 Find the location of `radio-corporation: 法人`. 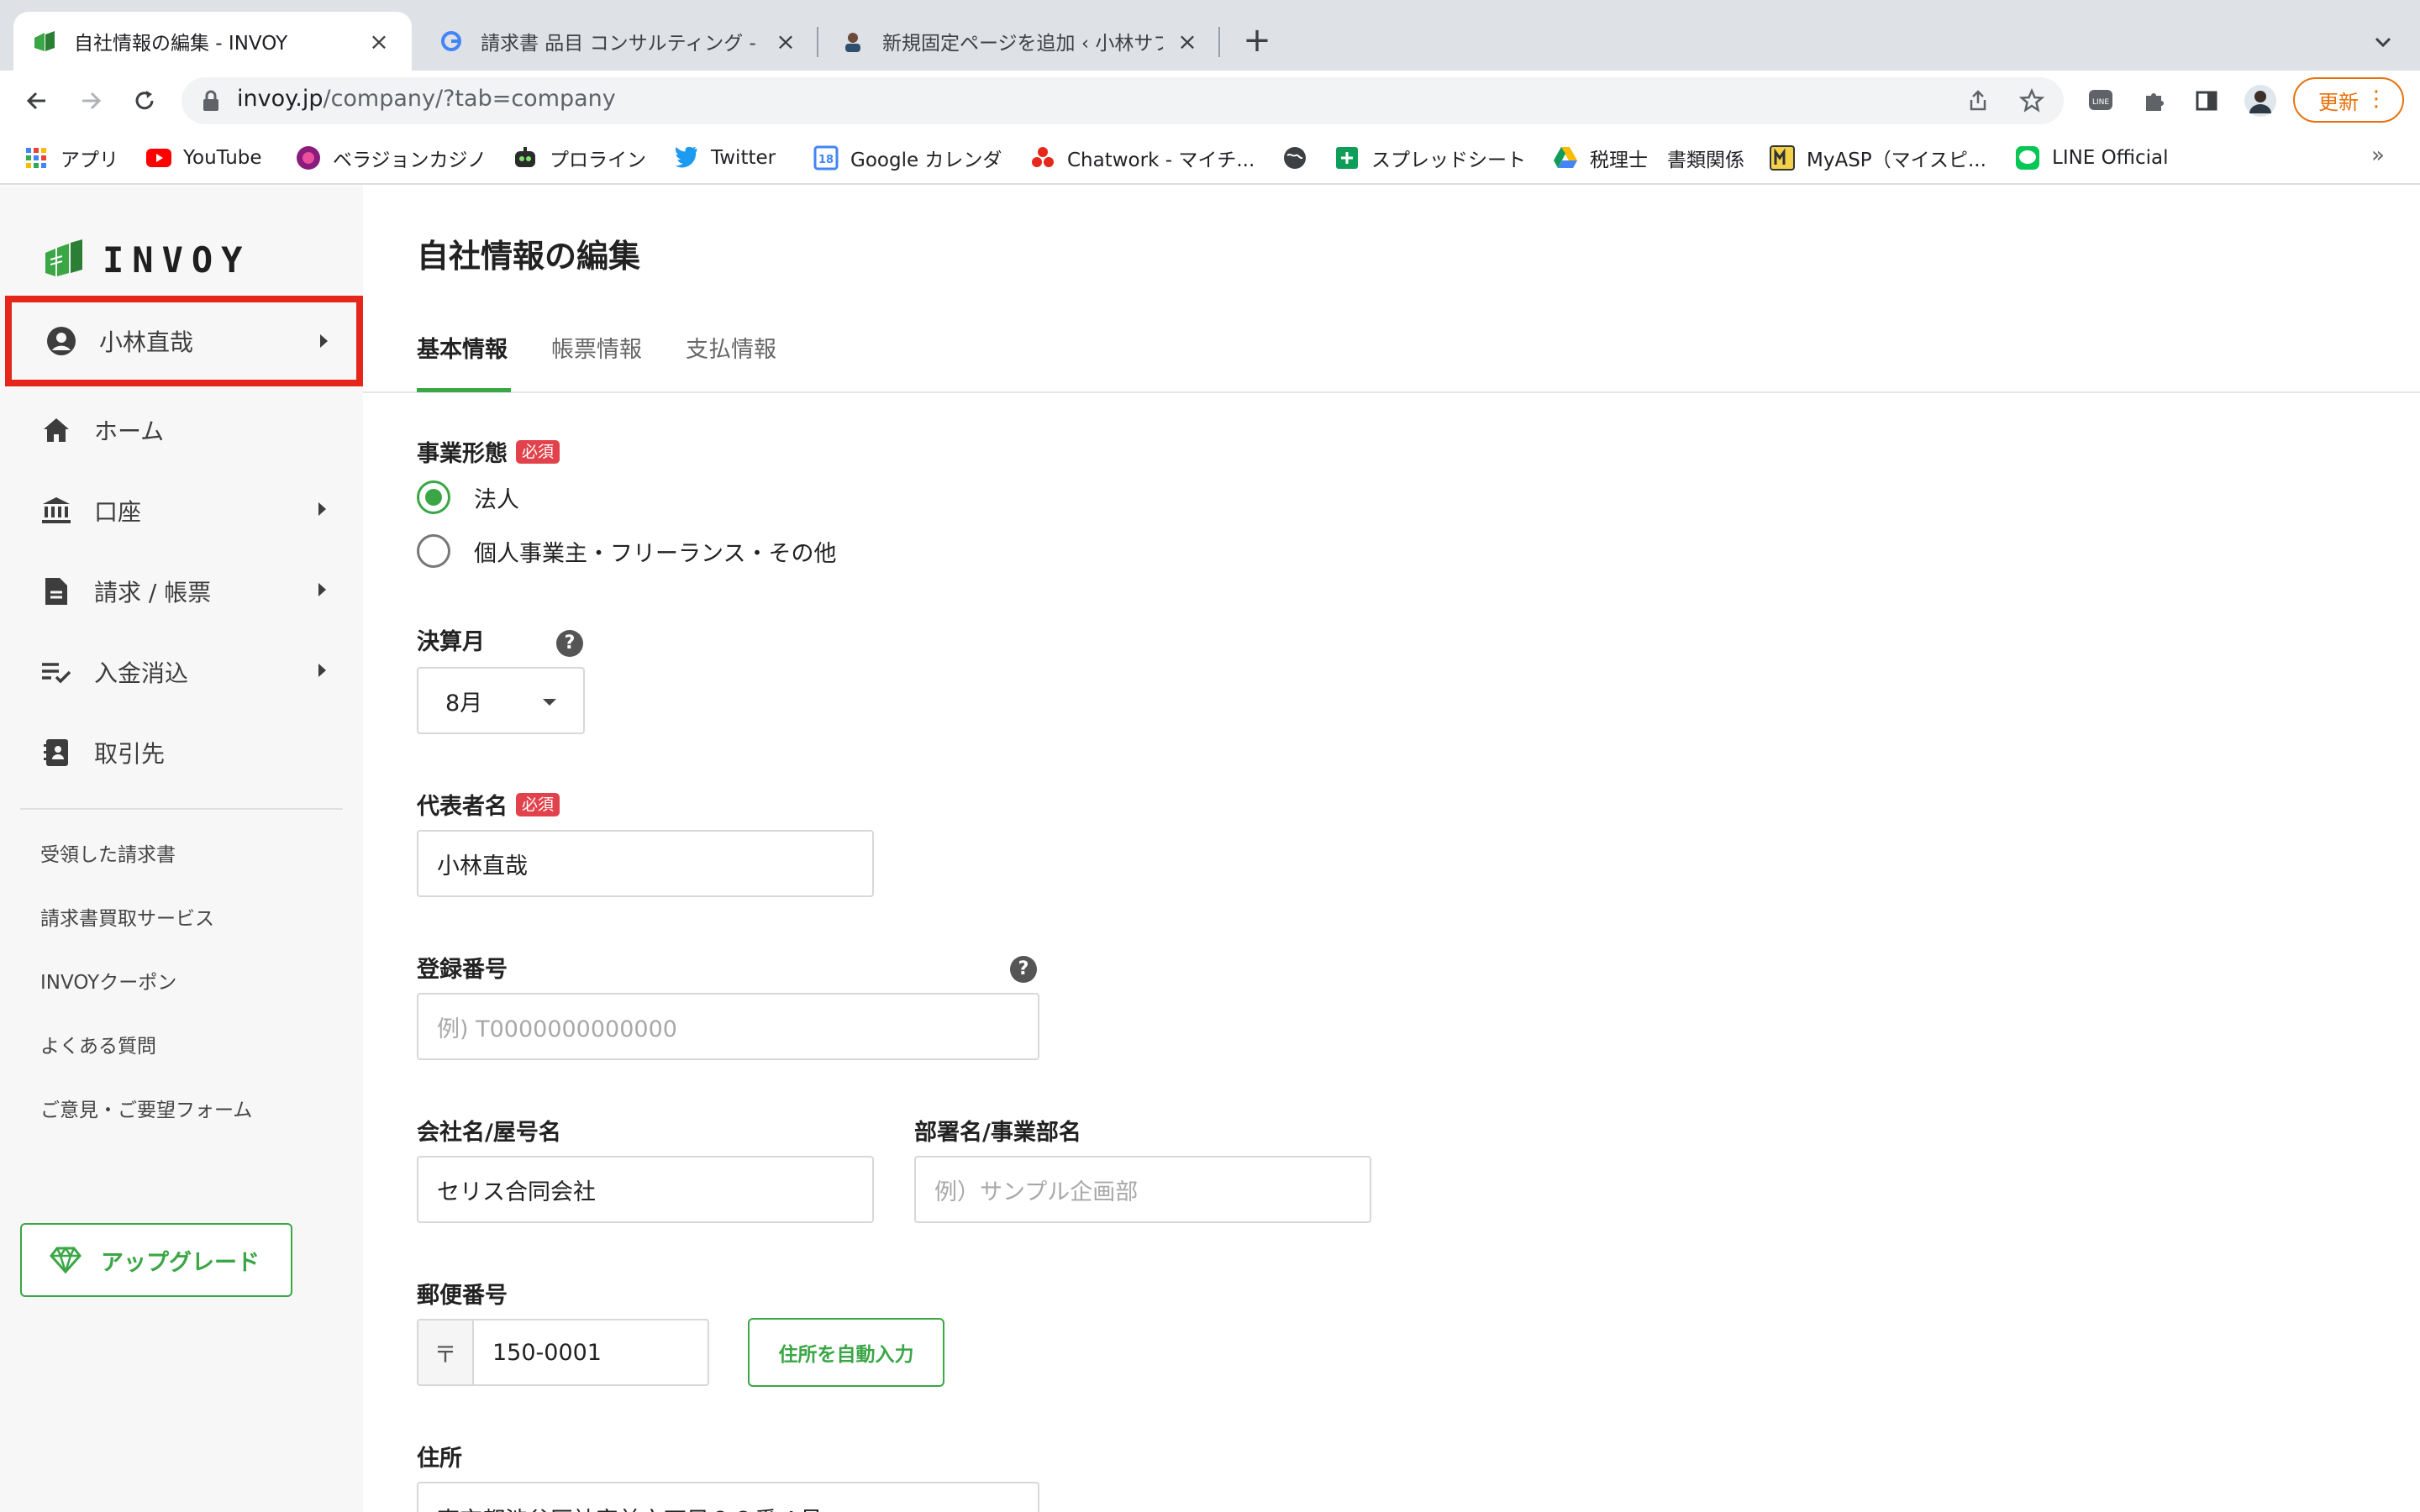

radio-corporation: 法人 is located at coordinates (468, 497).